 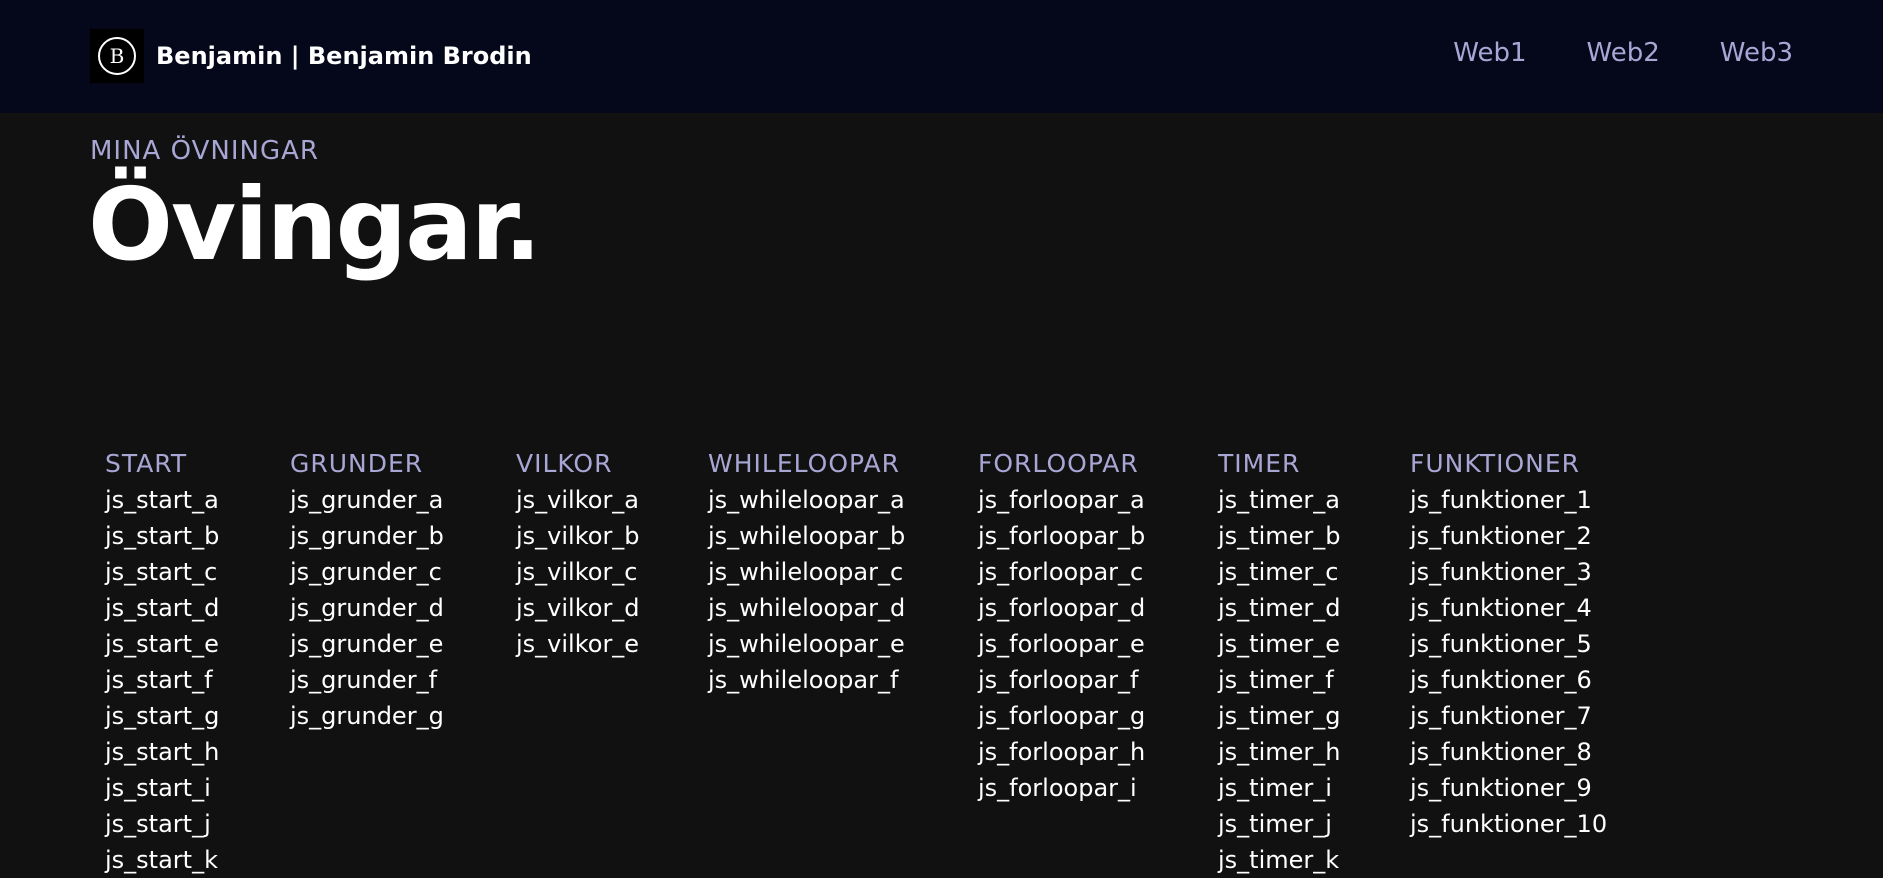 I want to click on exercise-link: js_whileloopar_a, so click(x=806, y=500).